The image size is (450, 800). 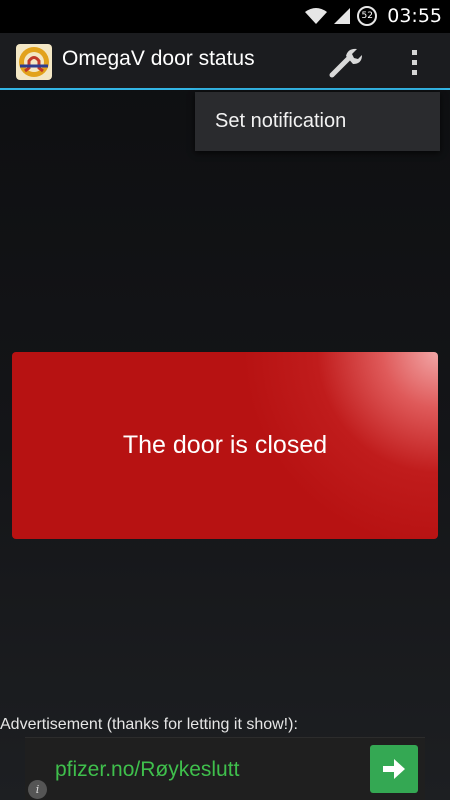 I want to click on arrow-right-icon, so click(x=394, y=769).